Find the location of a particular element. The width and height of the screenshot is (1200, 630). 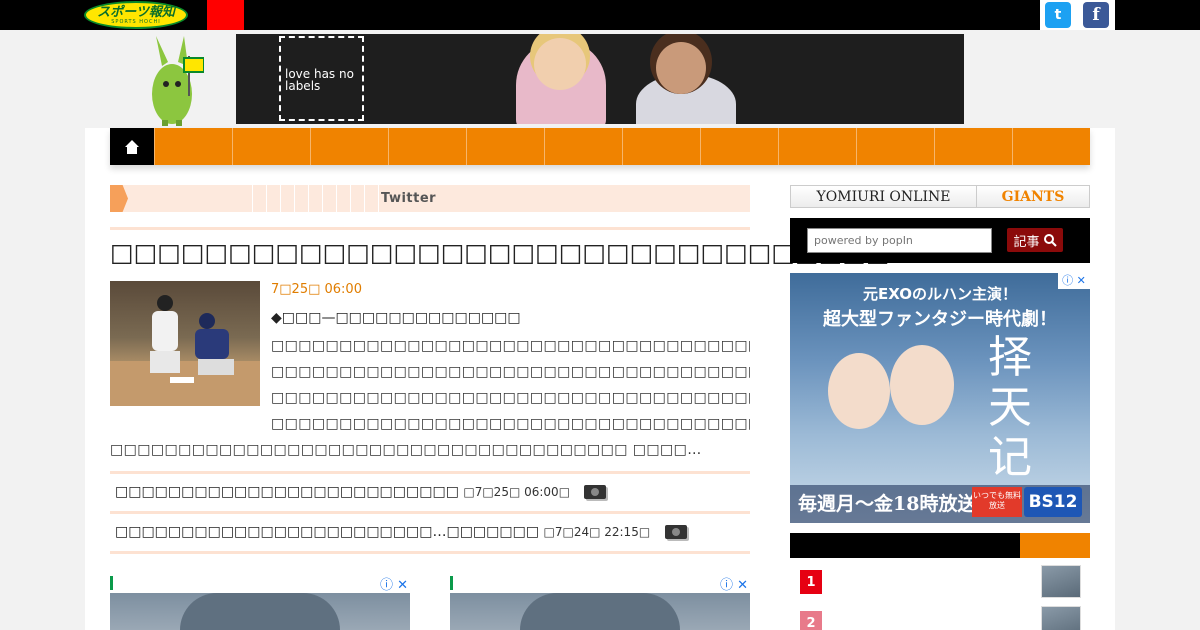

banner-child-right-head is located at coordinates (681, 68).